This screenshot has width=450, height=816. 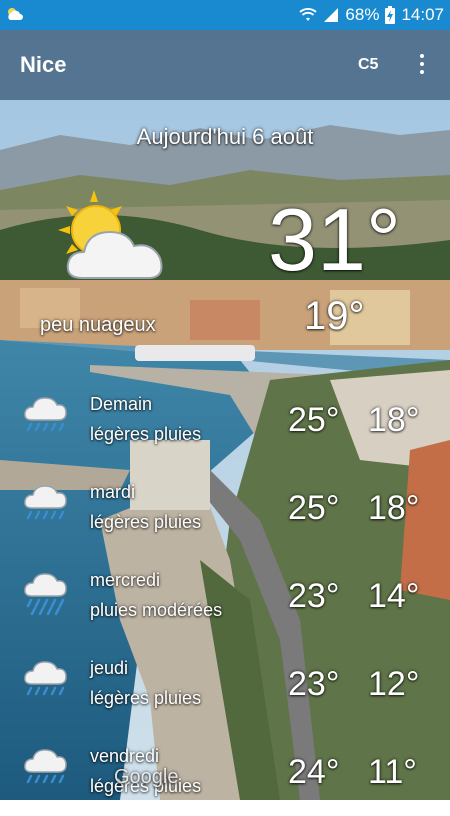 What do you see at coordinates (15, 14) in the screenshot?
I see `weather-notification-icon` at bounding box center [15, 14].